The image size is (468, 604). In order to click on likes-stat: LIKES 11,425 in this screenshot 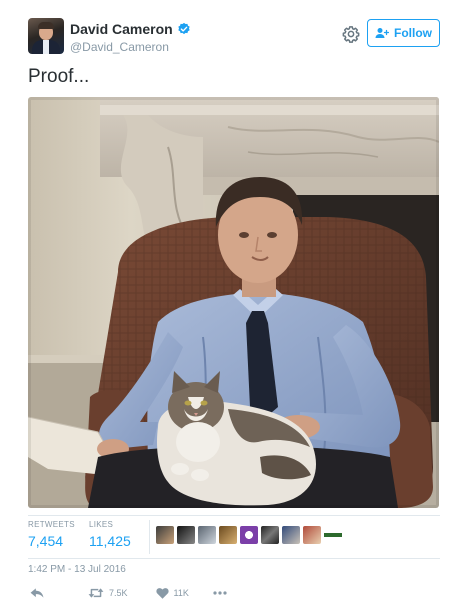, I will do `click(110, 534)`.